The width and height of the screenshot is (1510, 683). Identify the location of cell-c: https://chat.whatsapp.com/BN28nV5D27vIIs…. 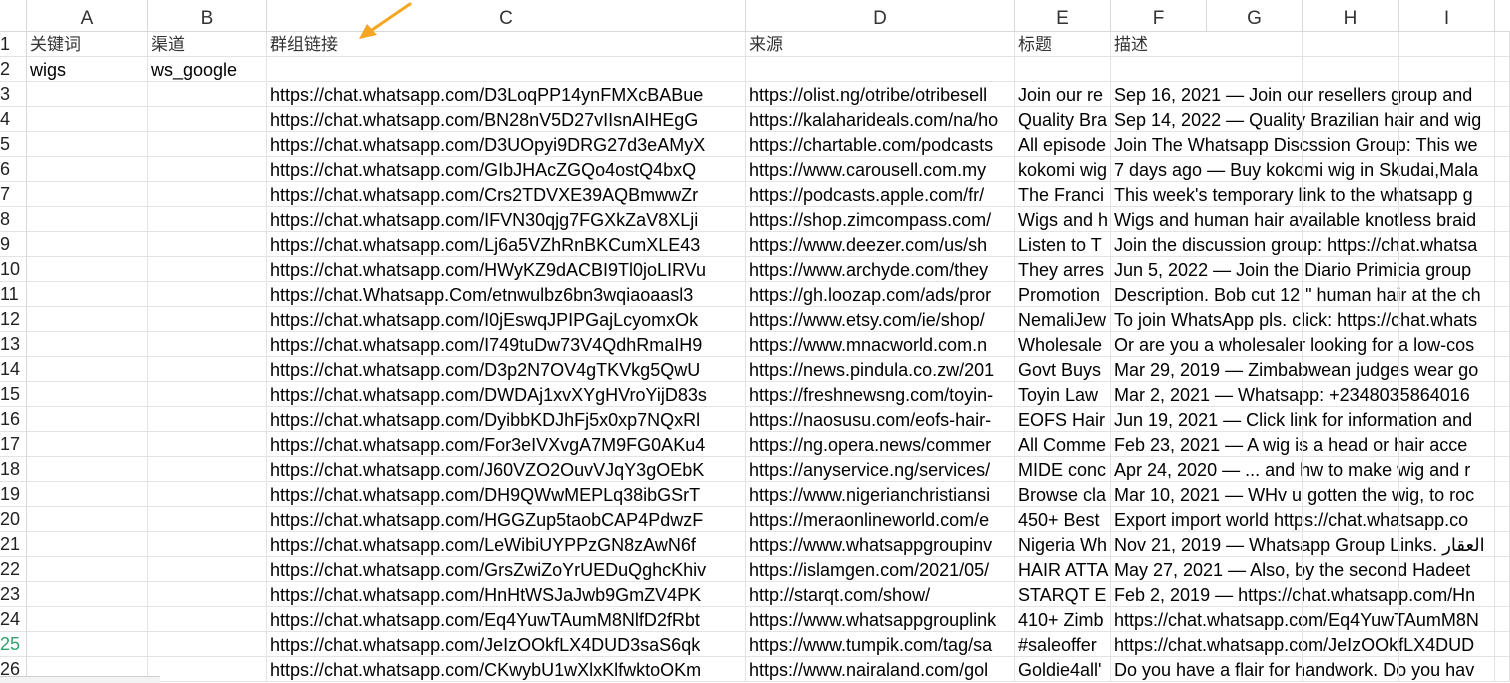
(506, 119).